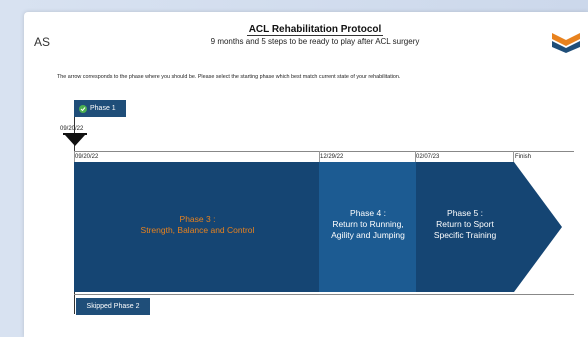 This screenshot has width=588, height=337. Describe the element at coordinates (465, 213) in the screenshot. I see `phase5-title: Phase 5 :` at that location.